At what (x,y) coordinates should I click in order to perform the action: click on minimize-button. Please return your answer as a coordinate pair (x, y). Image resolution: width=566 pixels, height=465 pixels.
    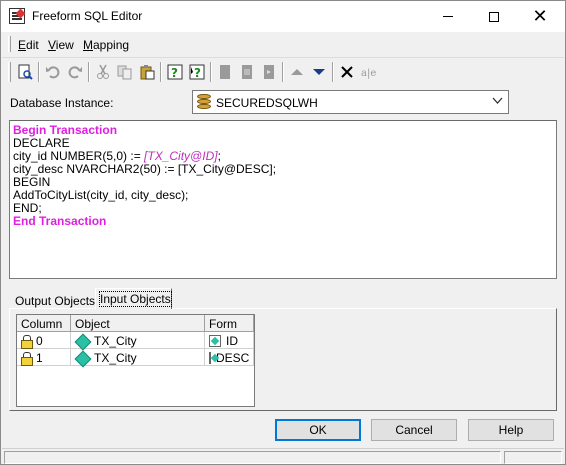
    Looking at the image, I should click on (448, 16).